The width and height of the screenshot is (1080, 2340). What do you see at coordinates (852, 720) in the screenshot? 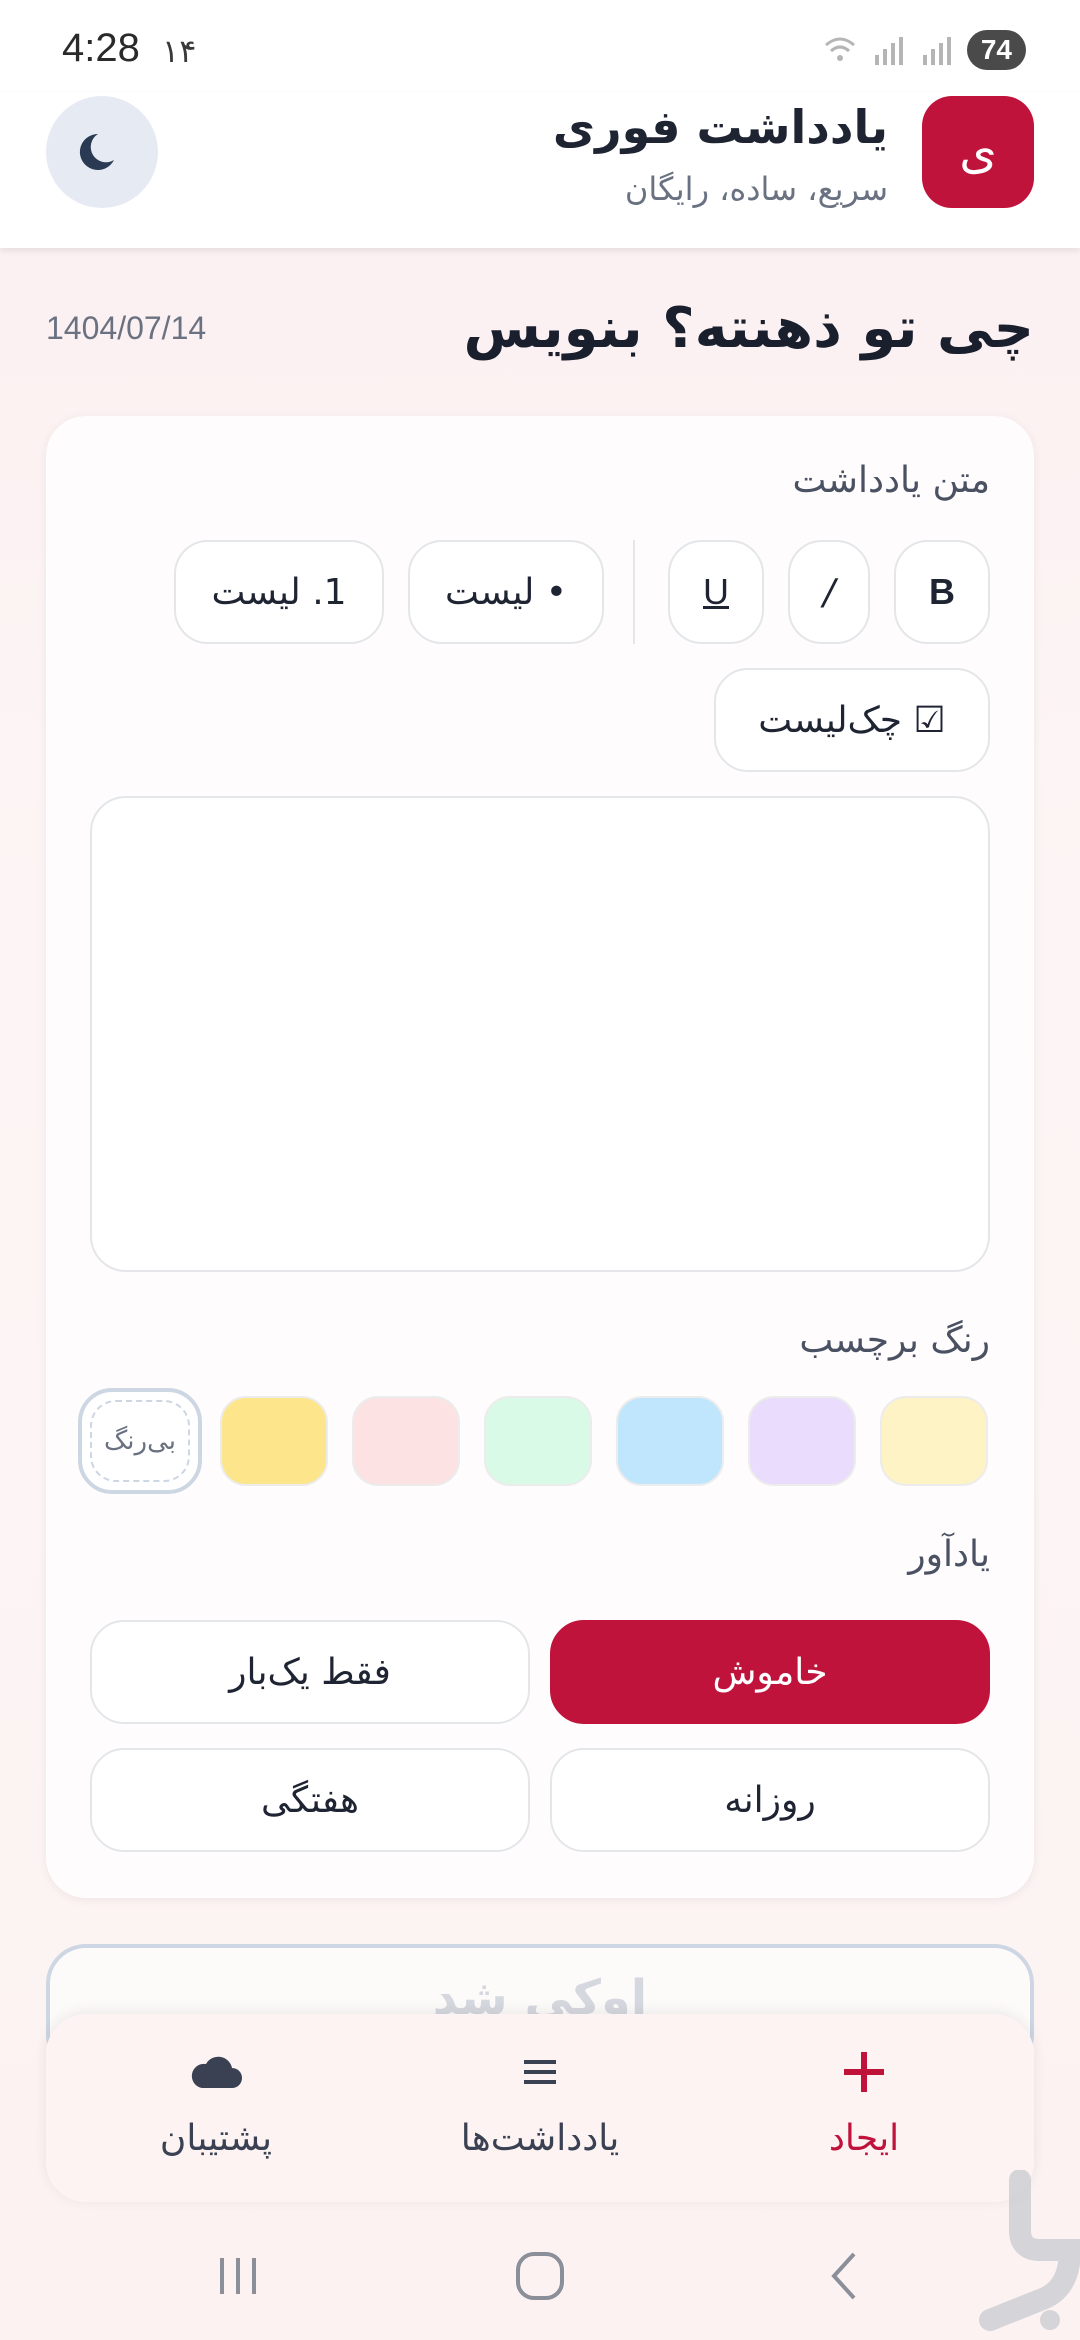
I see `checklist-button: ☑ چک‌لیست` at bounding box center [852, 720].